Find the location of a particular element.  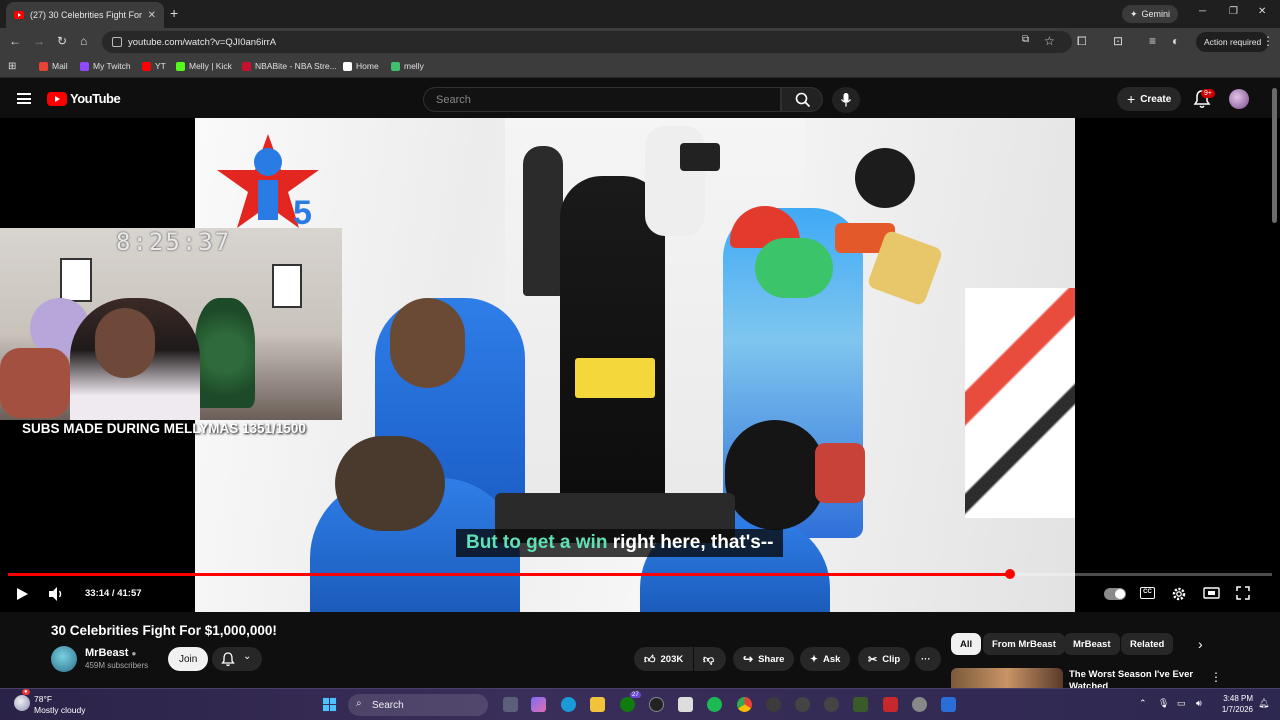

taskbar-date: 1/7/2026 is located at coordinates (1231, 709).